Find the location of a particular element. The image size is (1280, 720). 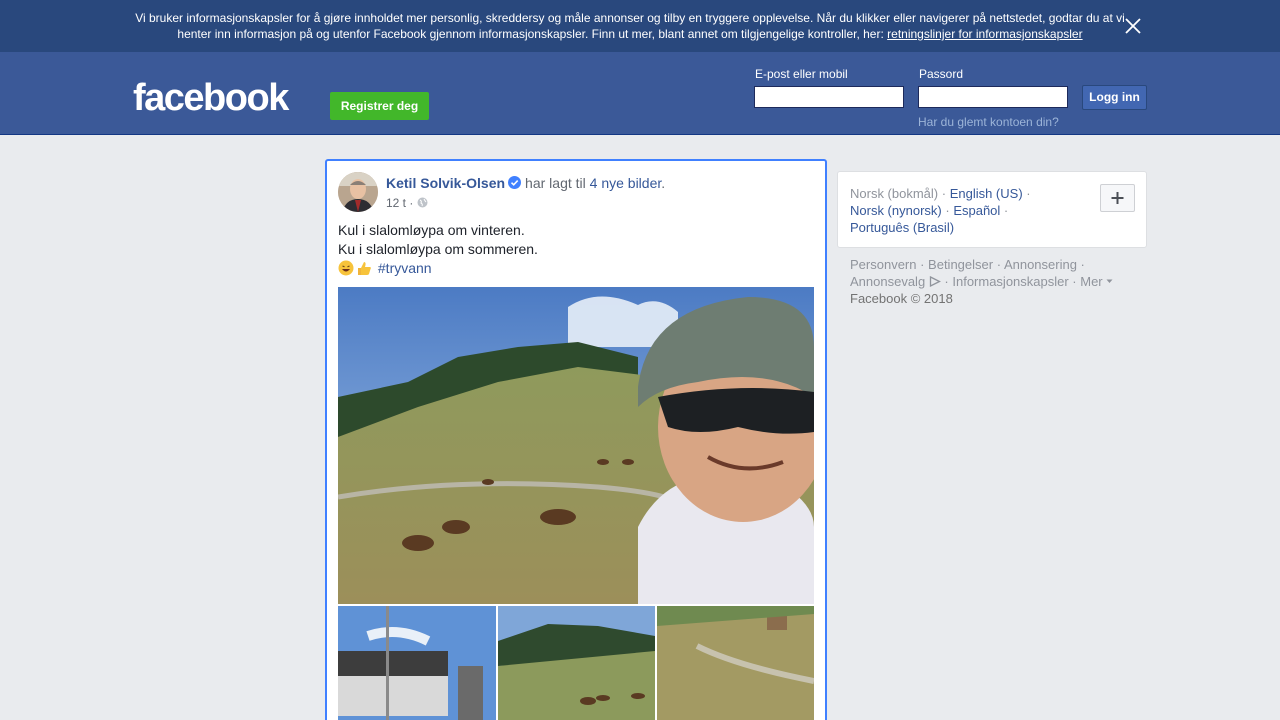

register-button: Registrer deg is located at coordinates (379, 106).